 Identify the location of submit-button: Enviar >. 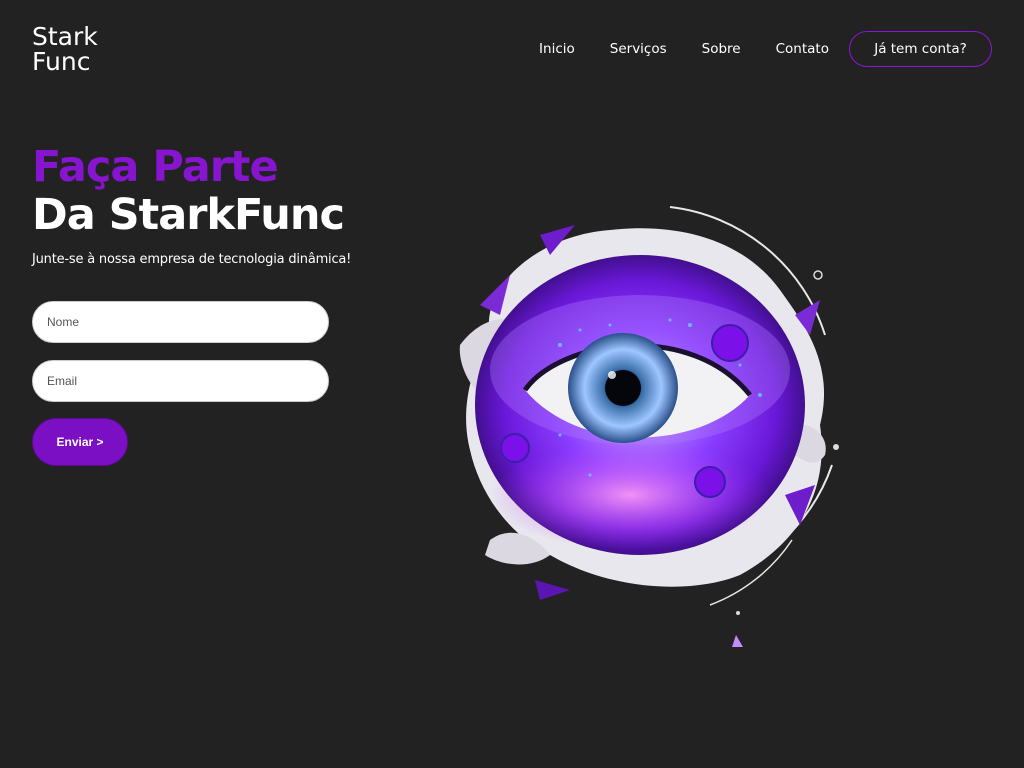
(80, 442).